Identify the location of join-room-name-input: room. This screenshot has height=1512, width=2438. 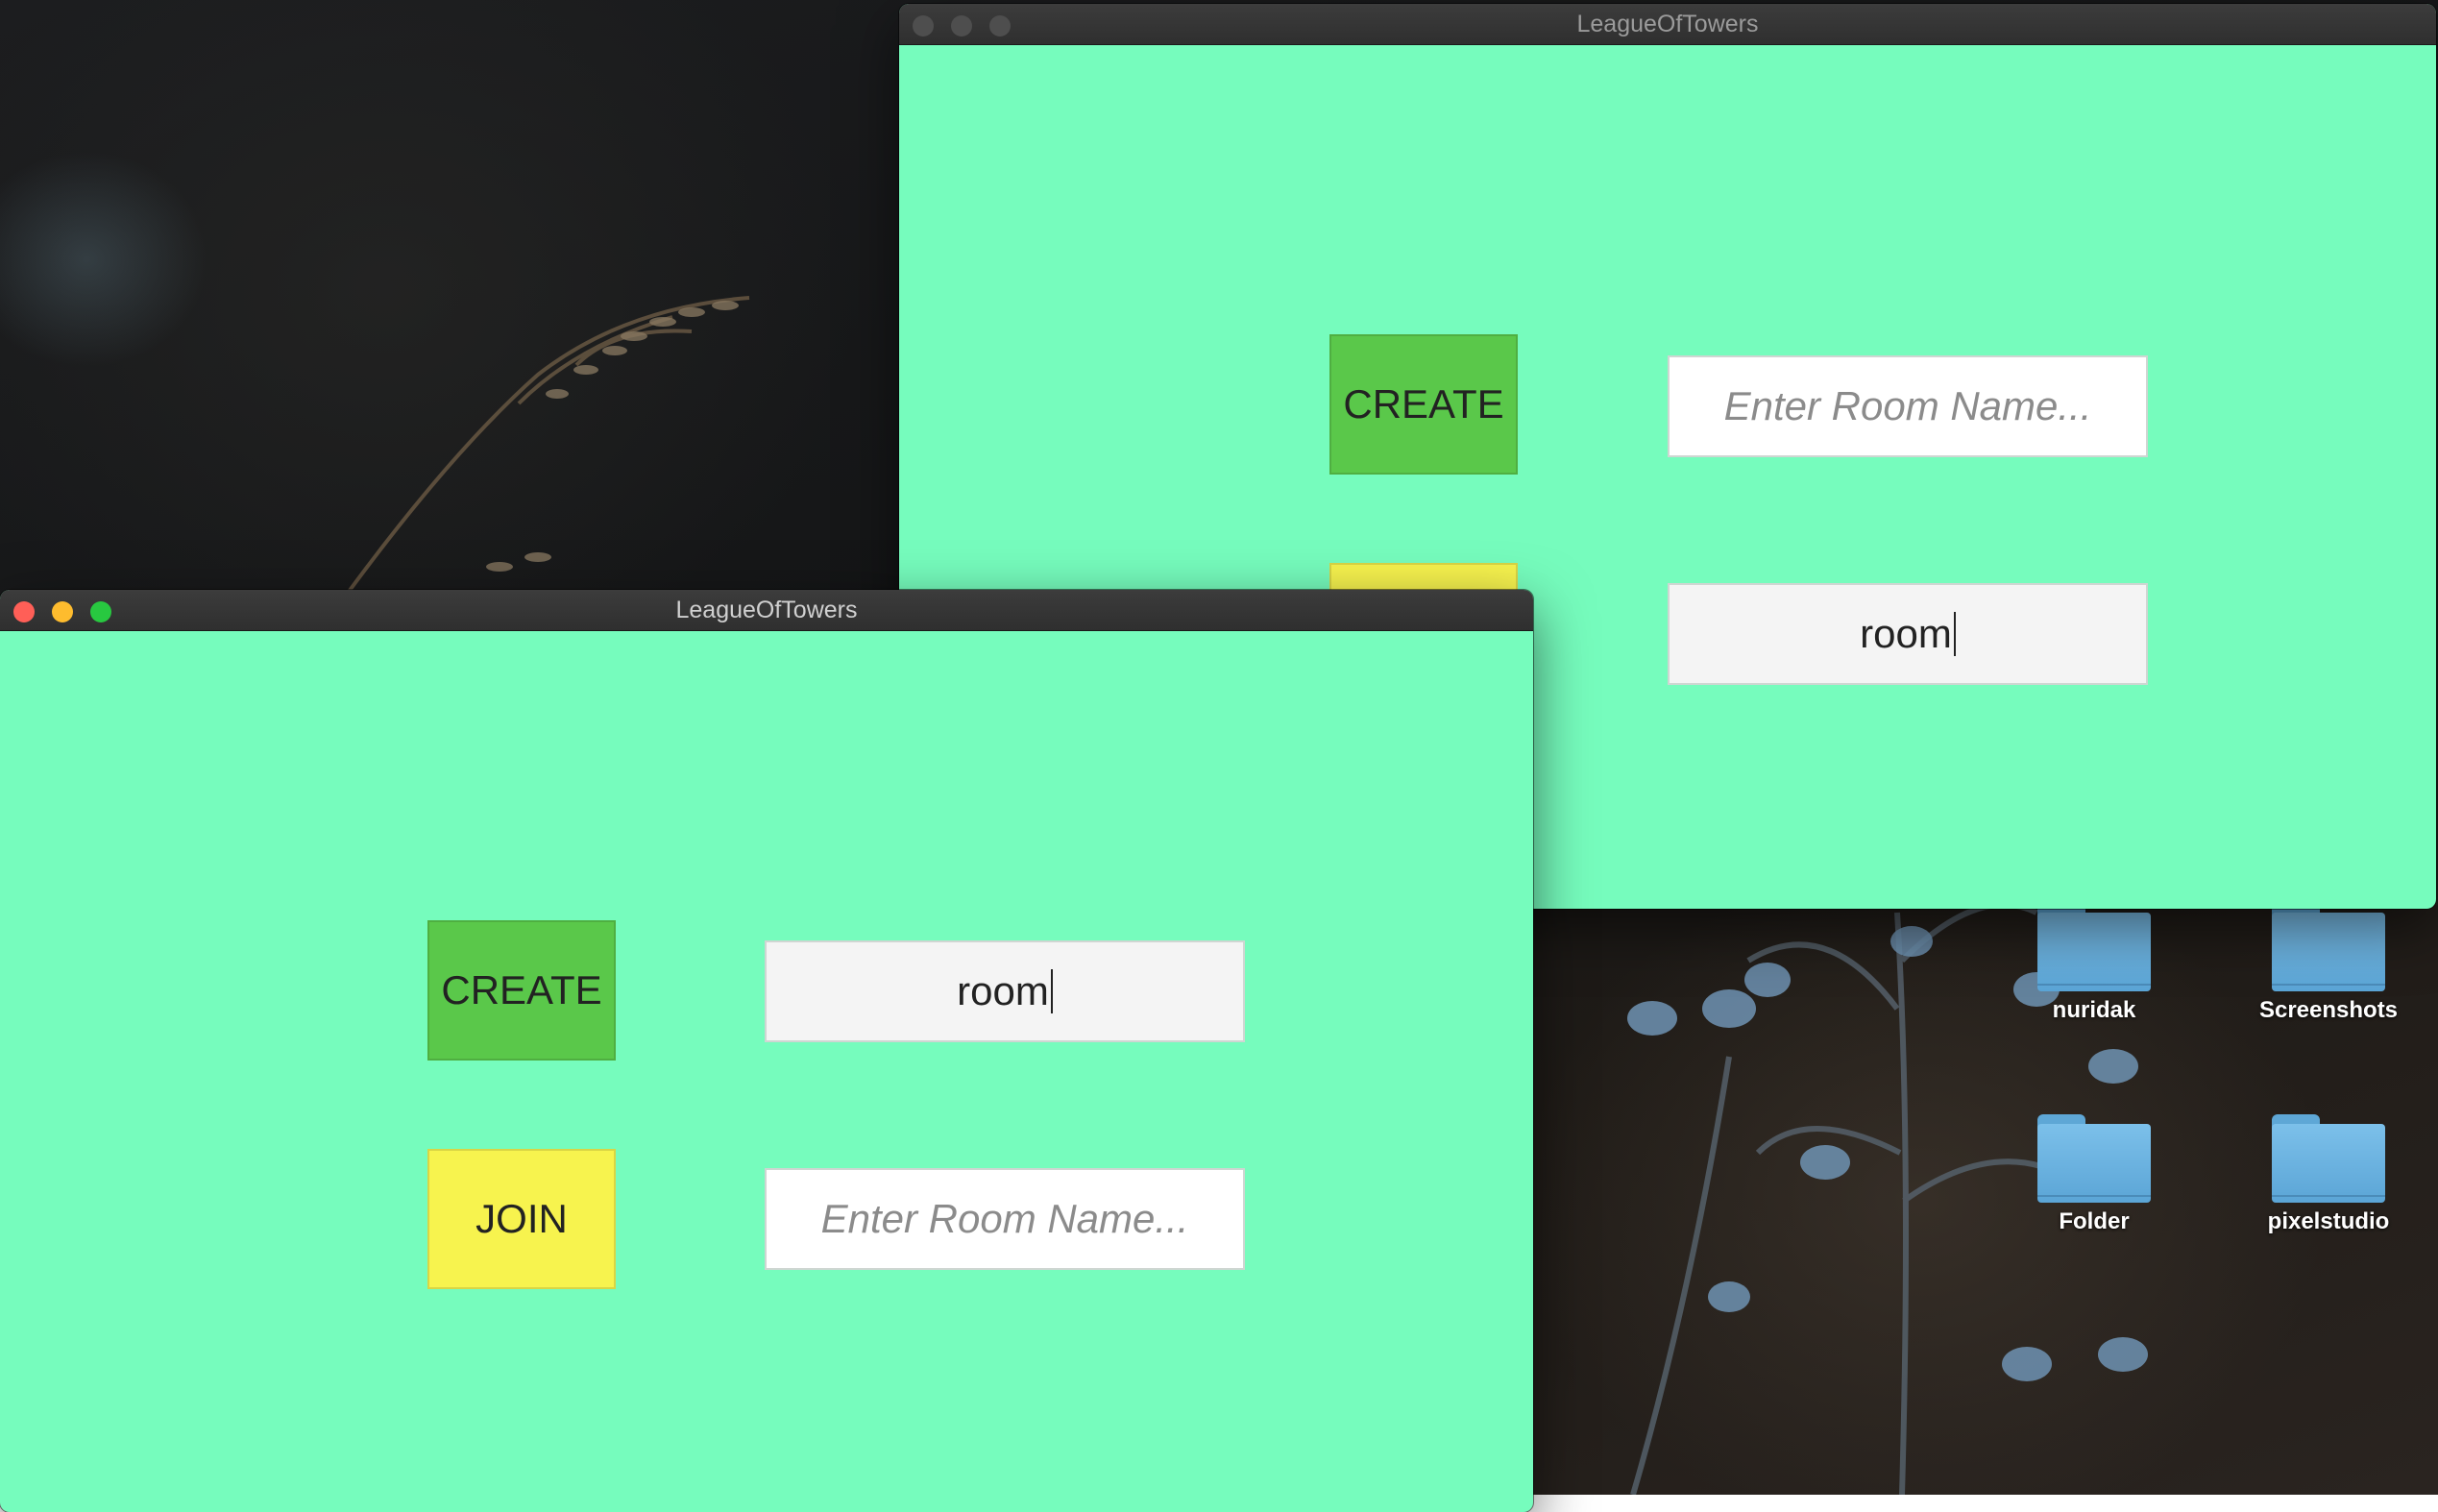
(1908, 634).